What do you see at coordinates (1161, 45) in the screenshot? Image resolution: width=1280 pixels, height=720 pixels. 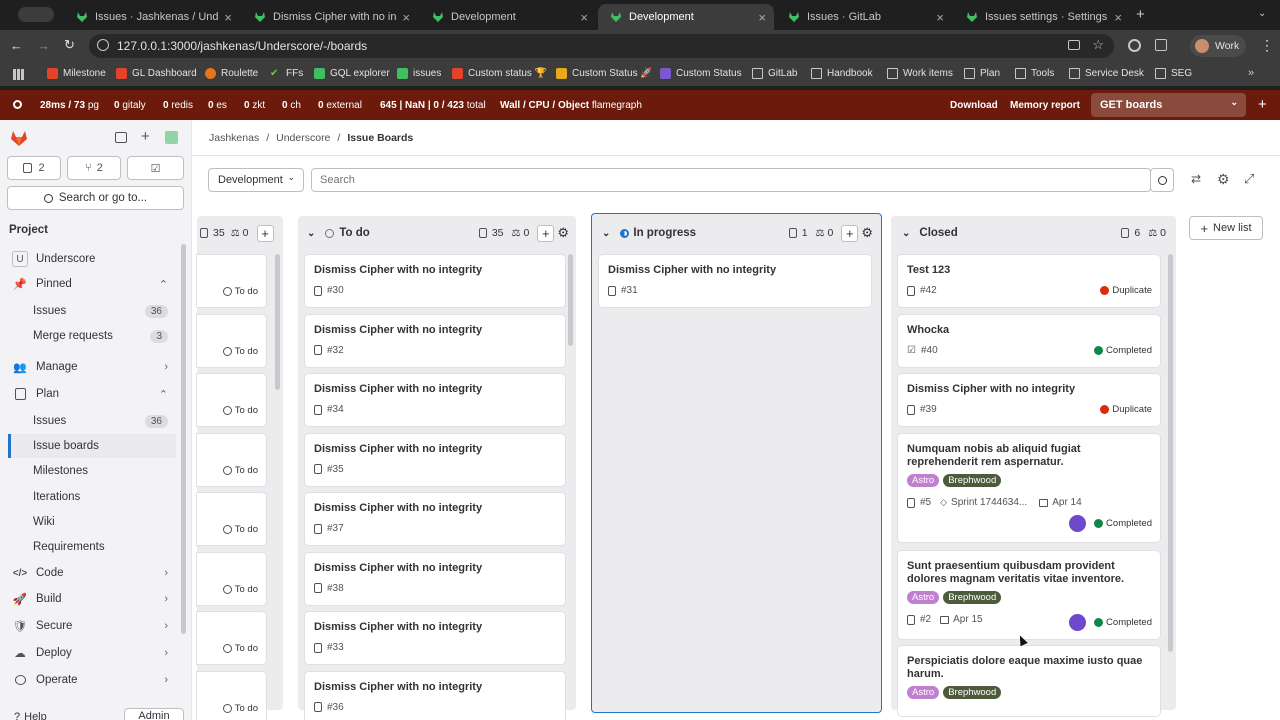 I see `puzzle-icon` at bounding box center [1161, 45].